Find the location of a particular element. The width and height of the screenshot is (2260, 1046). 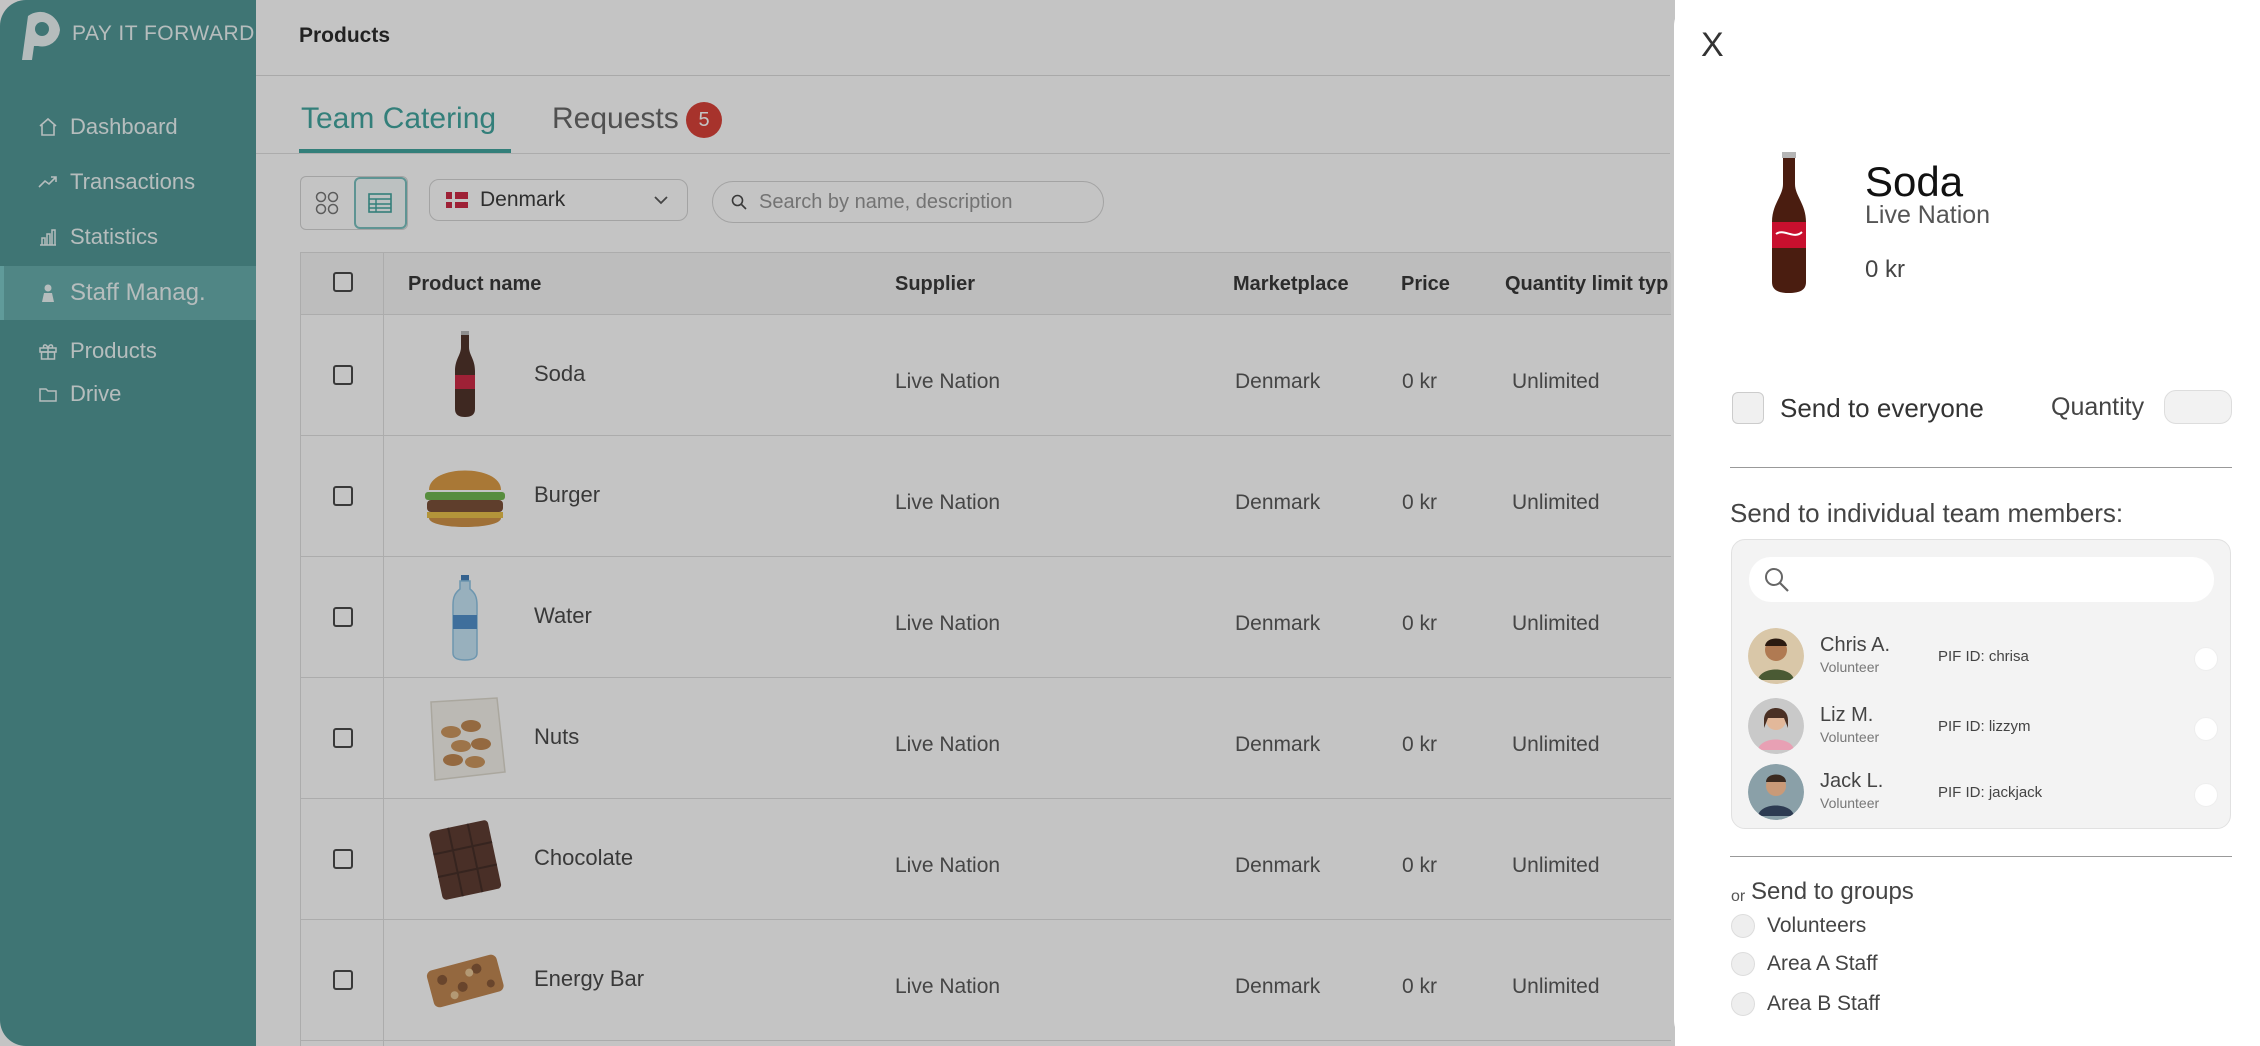

individual-members-label: Send to individual team members: is located at coordinates (1927, 513).